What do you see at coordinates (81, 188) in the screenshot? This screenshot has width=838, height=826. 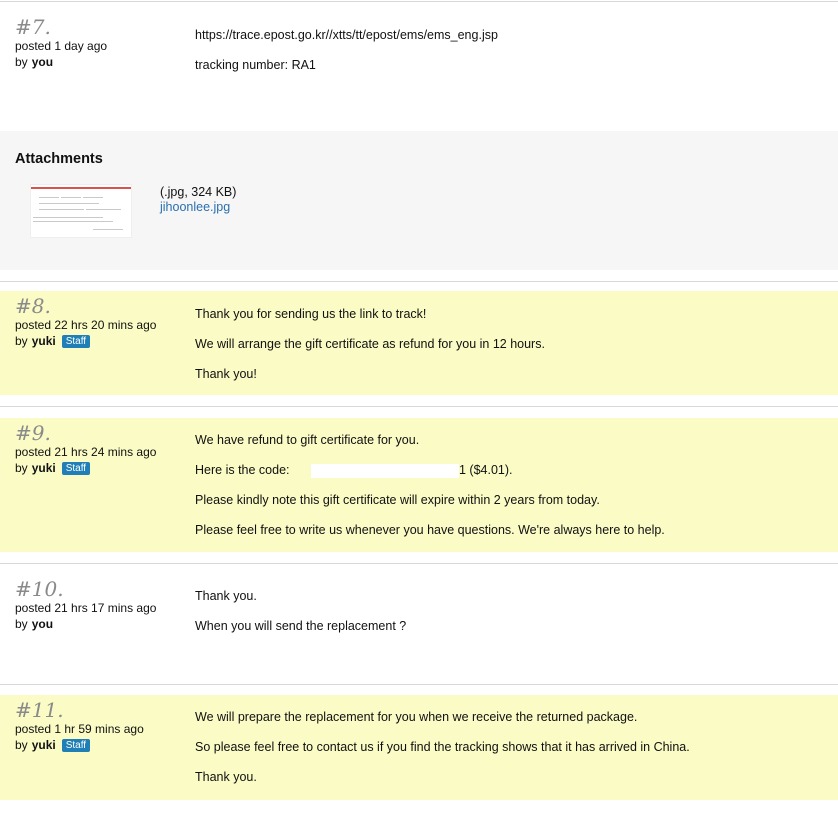 I see `thumbnail-header-bar` at bounding box center [81, 188].